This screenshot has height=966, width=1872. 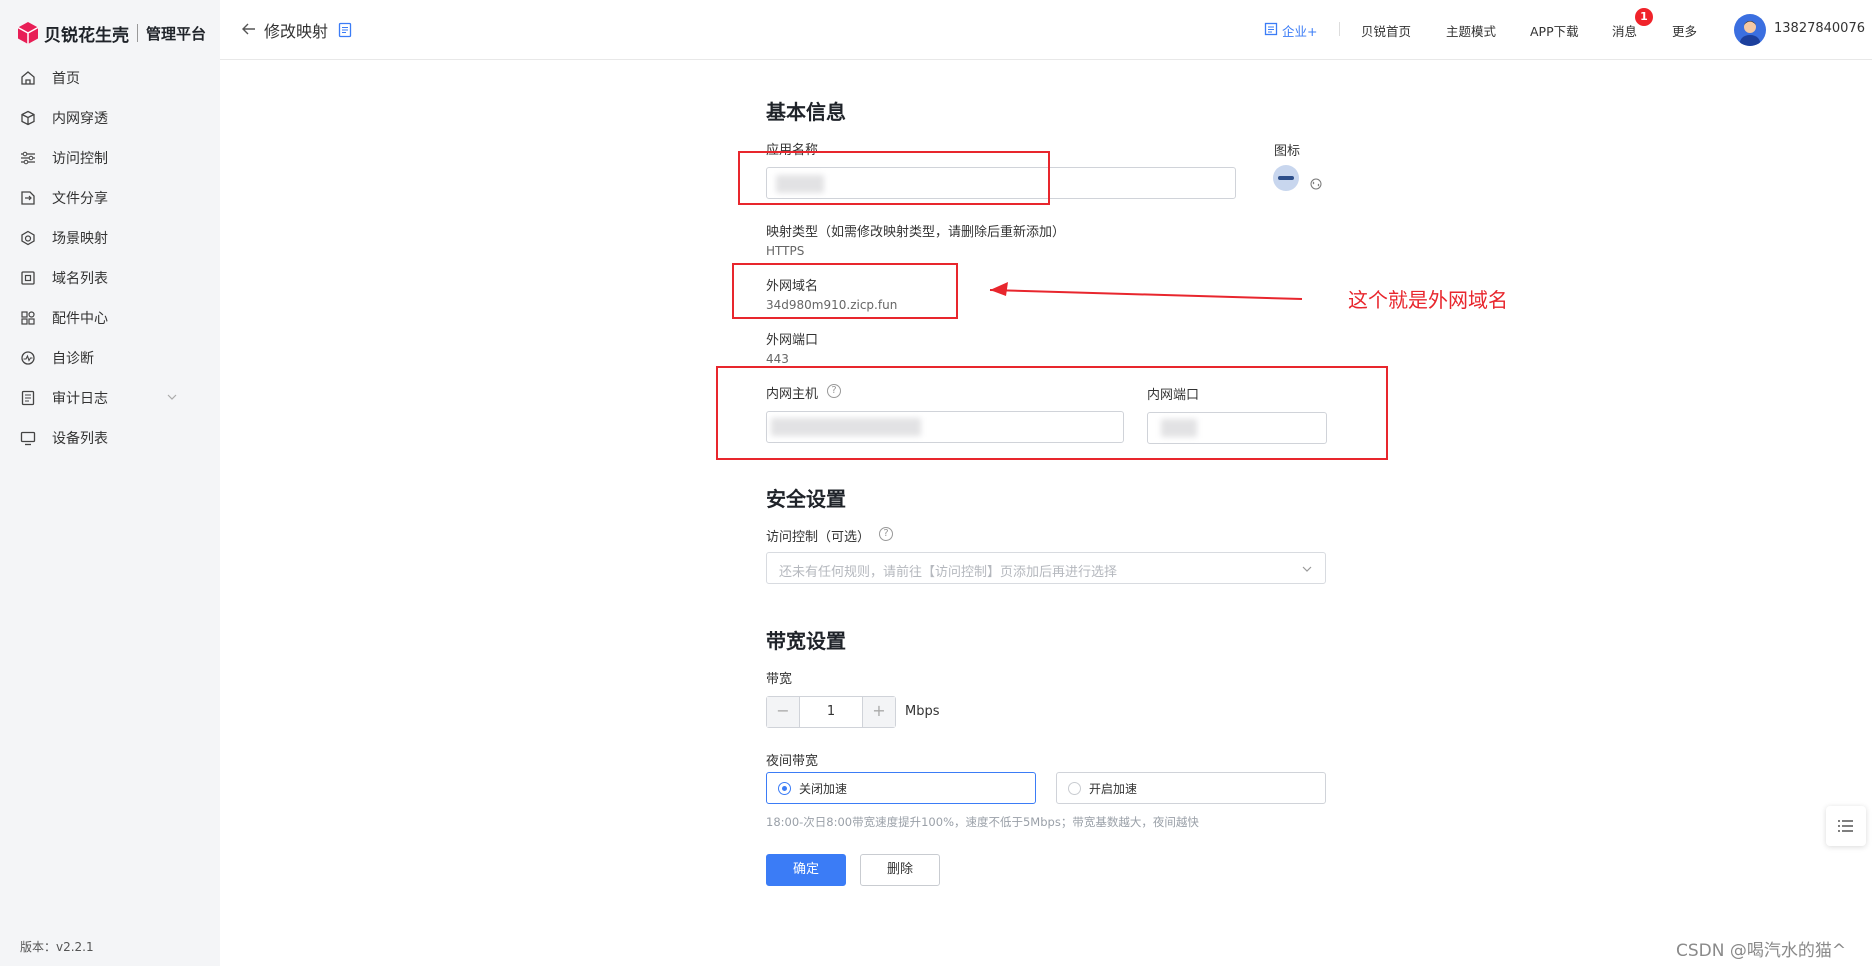 What do you see at coordinates (1316, 184) in the screenshot?
I see `change-icon-icon` at bounding box center [1316, 184].